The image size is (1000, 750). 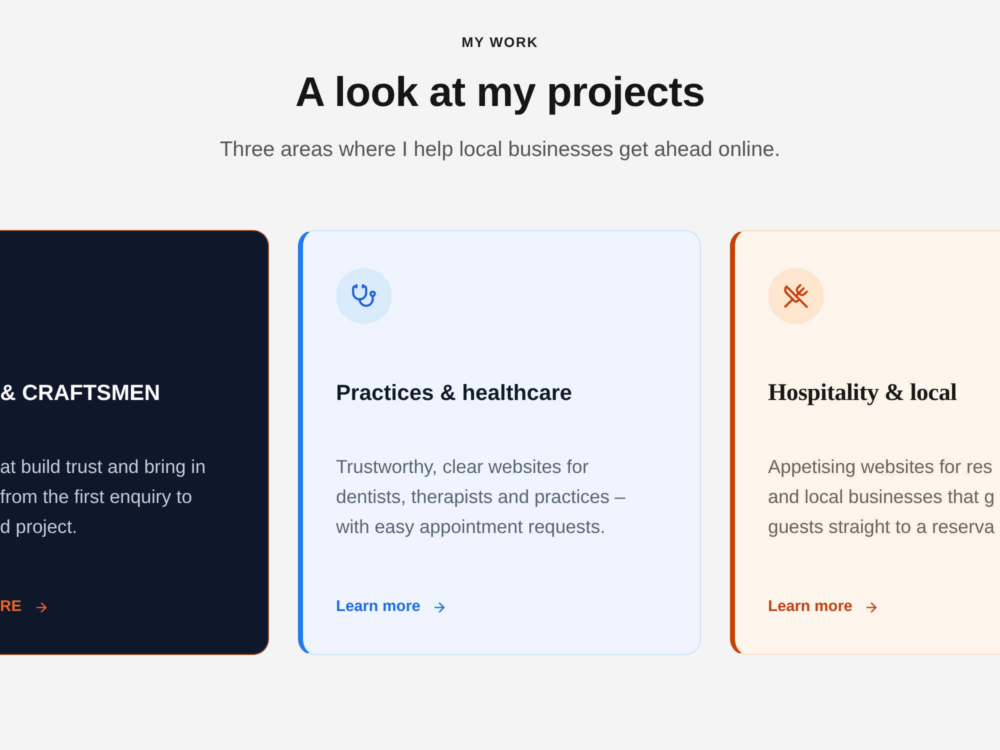 I want to click on card-description: Trustworthy, clear websites for dentists, therapists and practices – with easy appointment requests., so click(x=481, y=497).